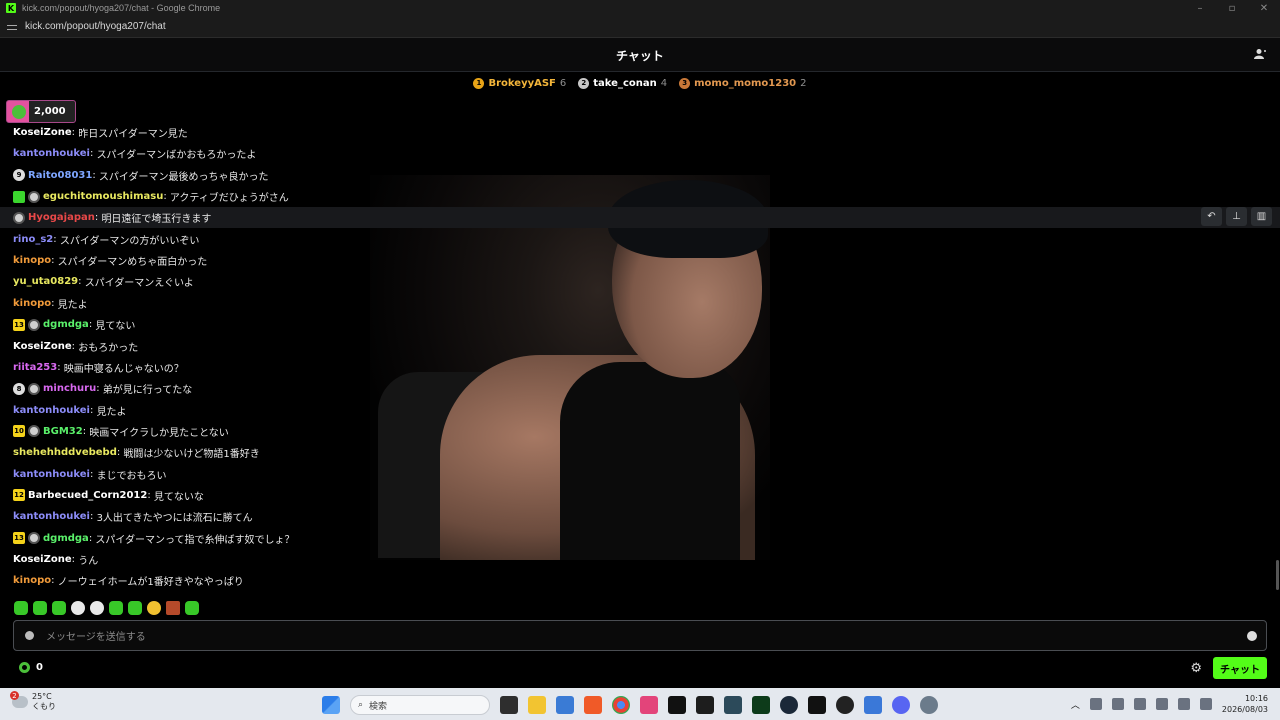 The image size is (1280, 720). I want to click on chat-message: kantonhoukei: 3人出てきたやつには流石に勝てん, so click(640, 516).